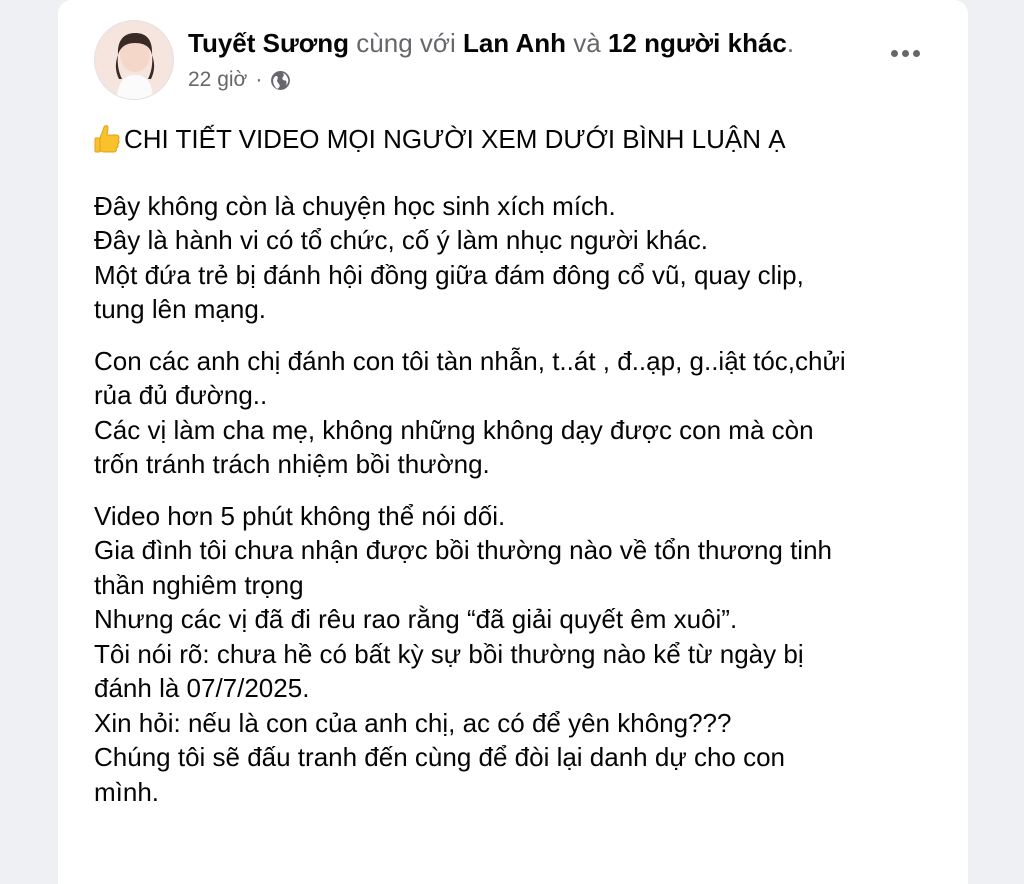 This screenshot has height=884, width=1024. I want to click on with-text: cùng với, so click(406, 43).